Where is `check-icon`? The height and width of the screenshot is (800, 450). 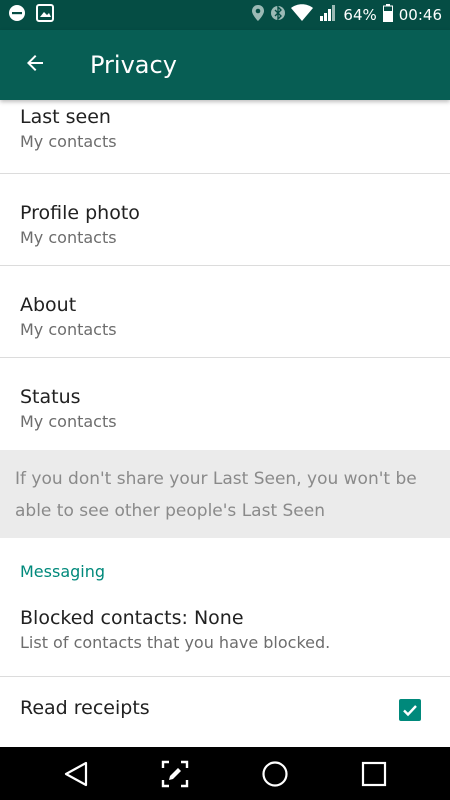
check-icon is located at coordinates (410, 711).